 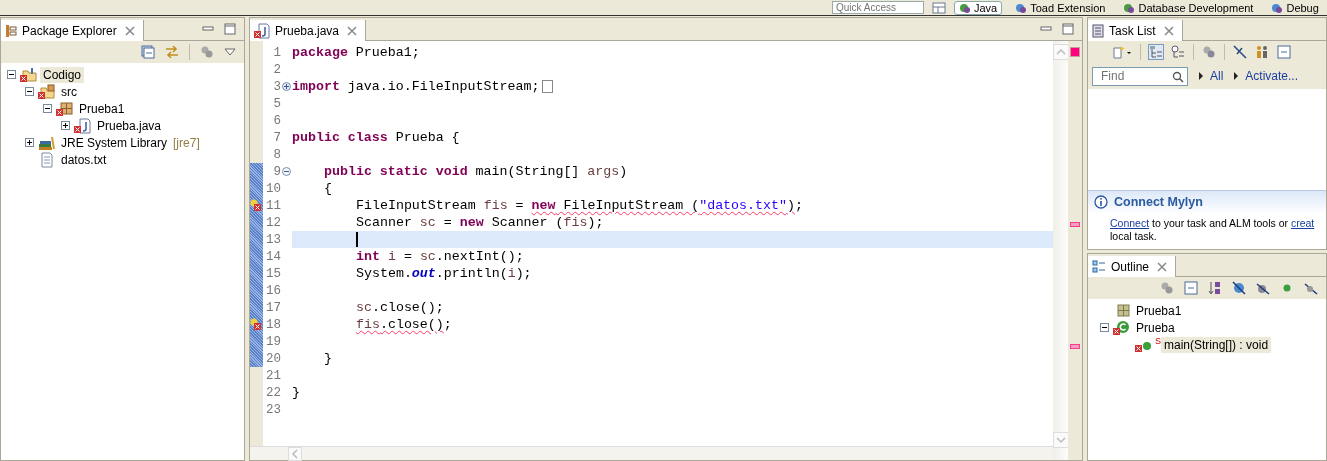 What do you see at coordinates (480, 222) in the screenshot?
I see `code-line: Scanner sc = new Scanner (fis);` at bounding box center [480, 222].